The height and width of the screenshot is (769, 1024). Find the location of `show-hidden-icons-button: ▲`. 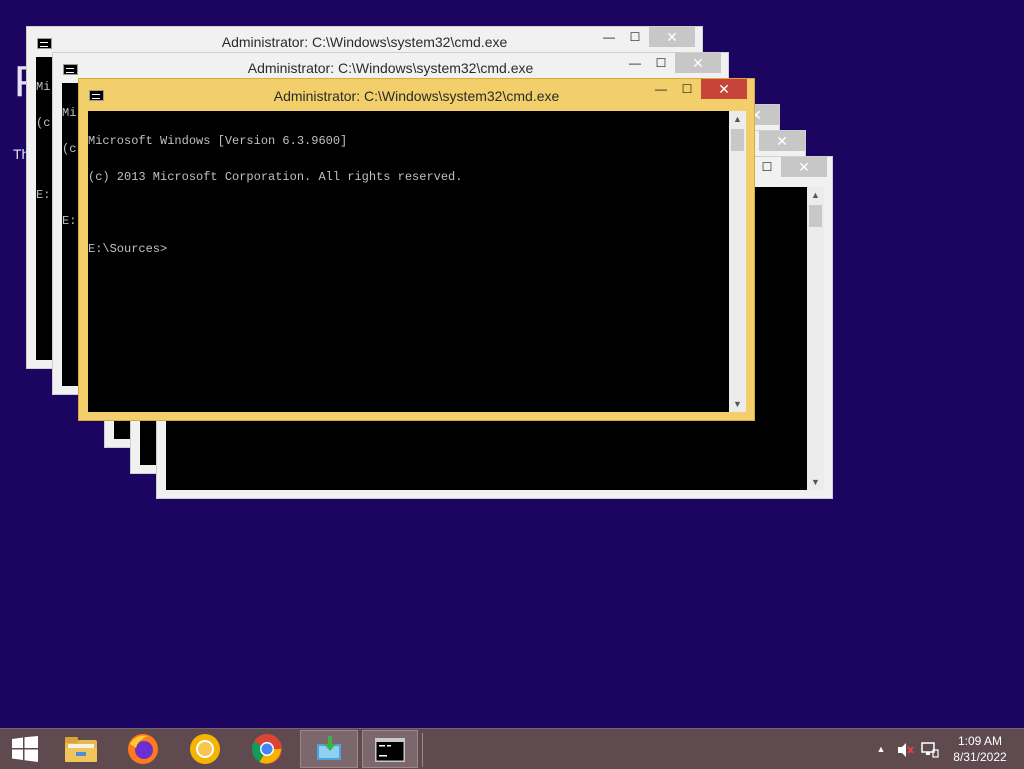

show-hidden-icons-button: ▲ is located at coordinates (881, 749).